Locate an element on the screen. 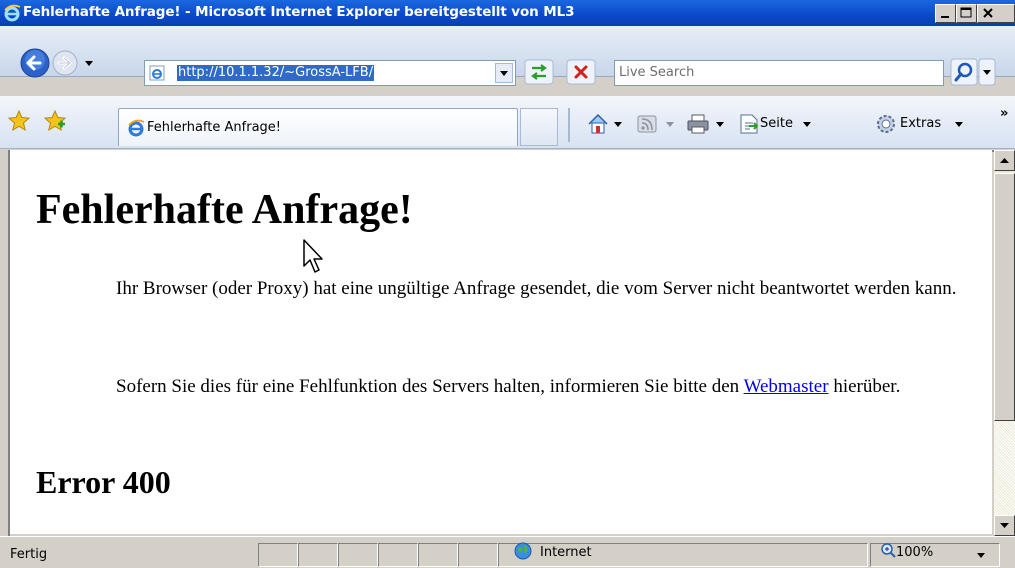  search-placeholder: Live Search is located at coordinates (657, 72).